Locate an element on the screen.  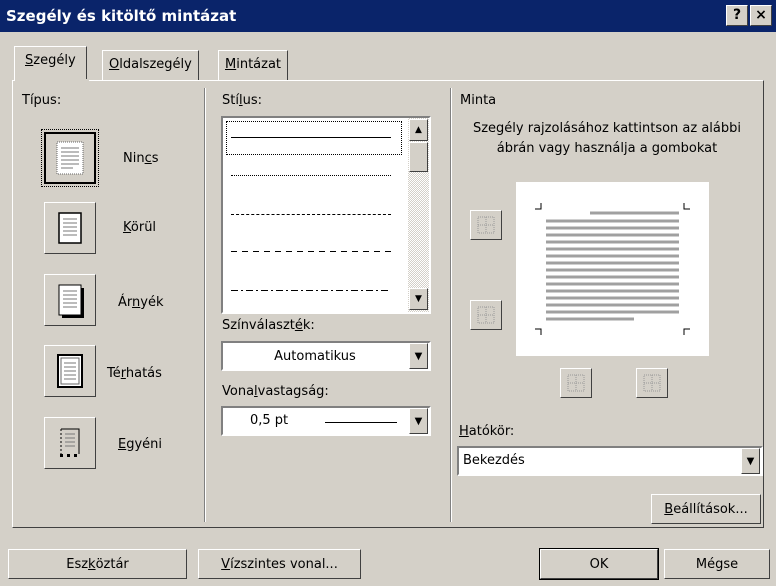
border-custom-icon is located at coordinates (70, 442).